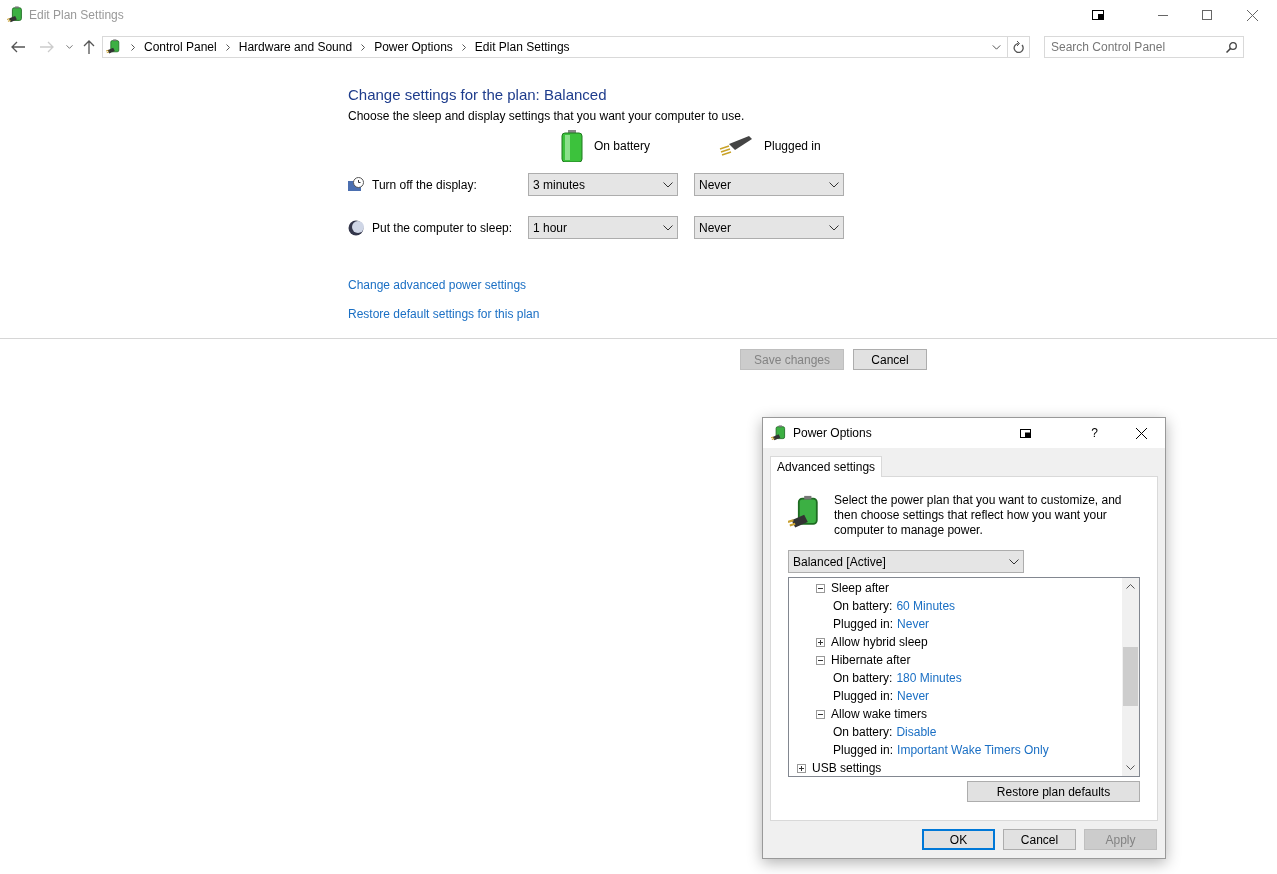  What do you see at coordinates (437, 285) in the screenshot?
I see `link: Change advanced power settings` at bounding box center [437, 285].